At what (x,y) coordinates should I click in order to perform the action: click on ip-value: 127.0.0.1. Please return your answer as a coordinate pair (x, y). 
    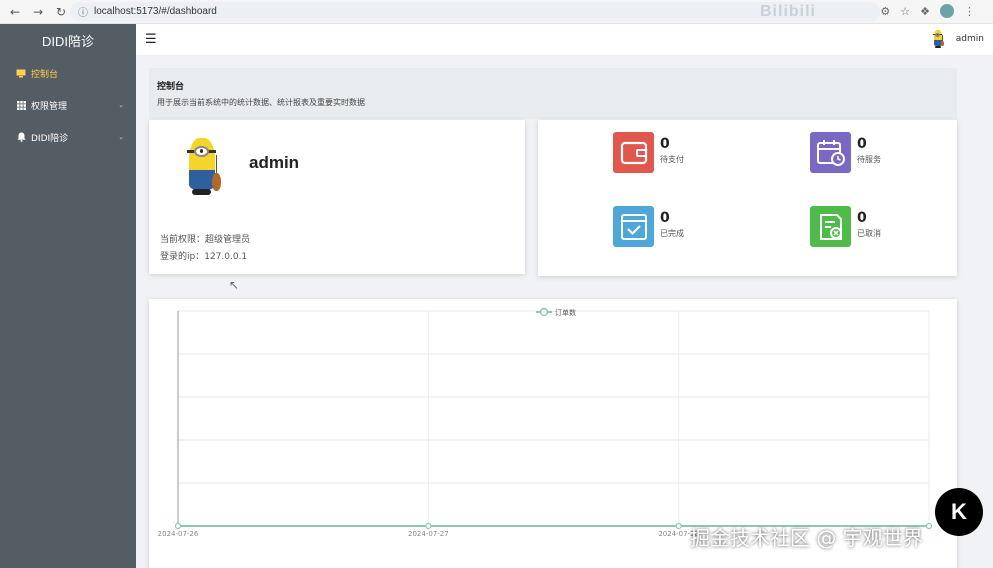
    Looking at the image, I should click on (226, 257).